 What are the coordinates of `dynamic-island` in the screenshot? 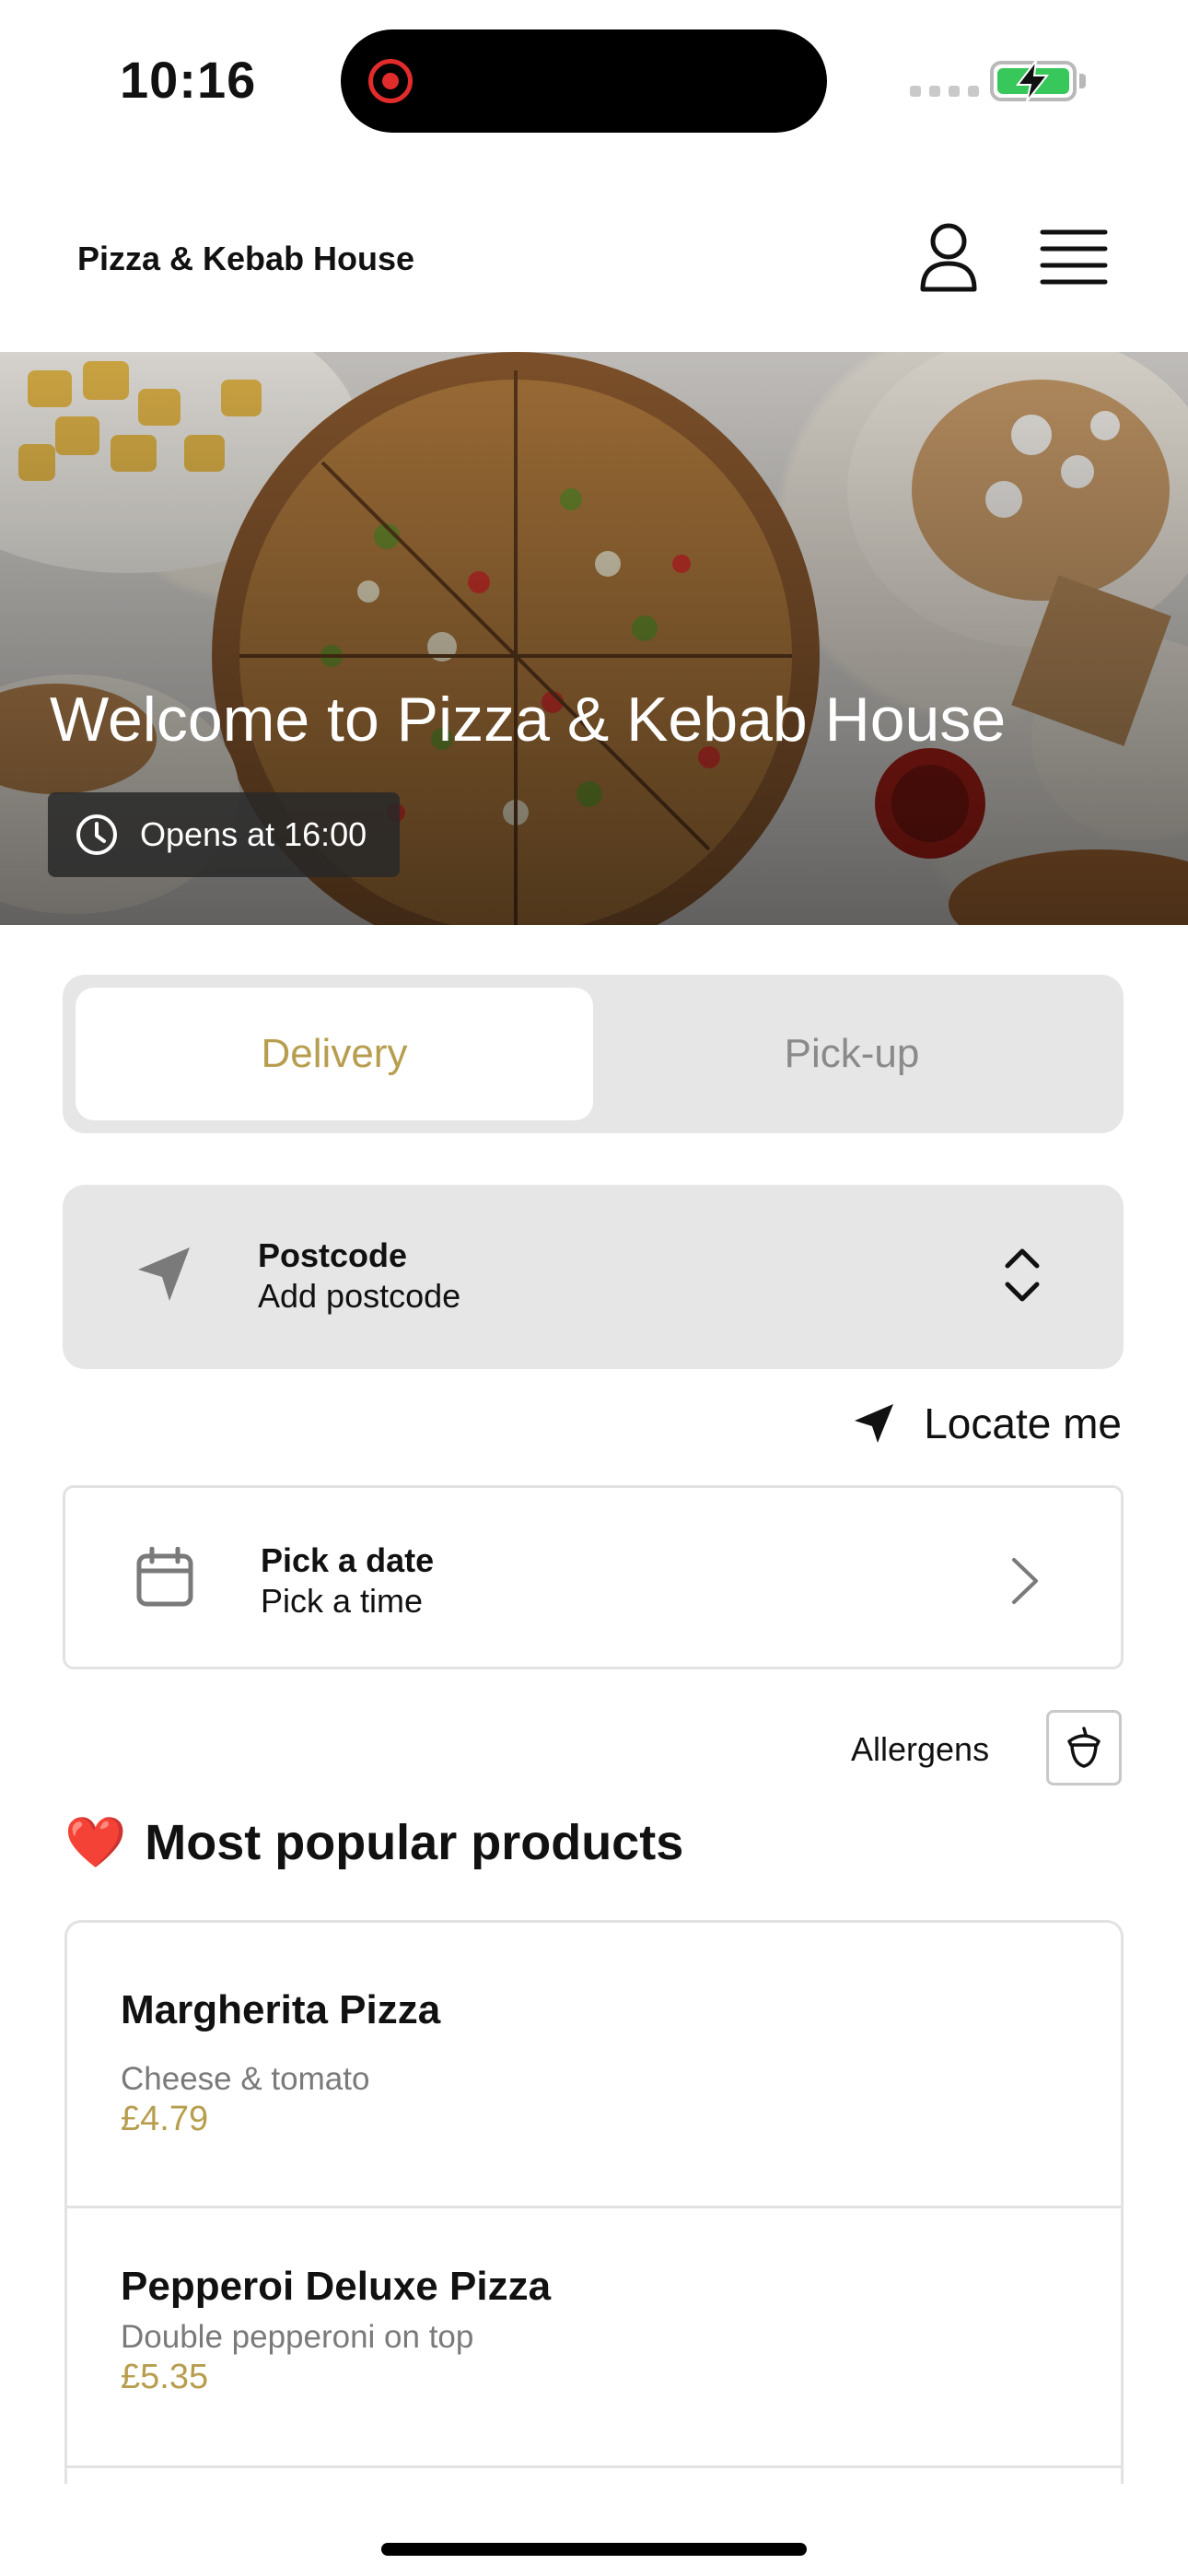 It's located at (584, 81).